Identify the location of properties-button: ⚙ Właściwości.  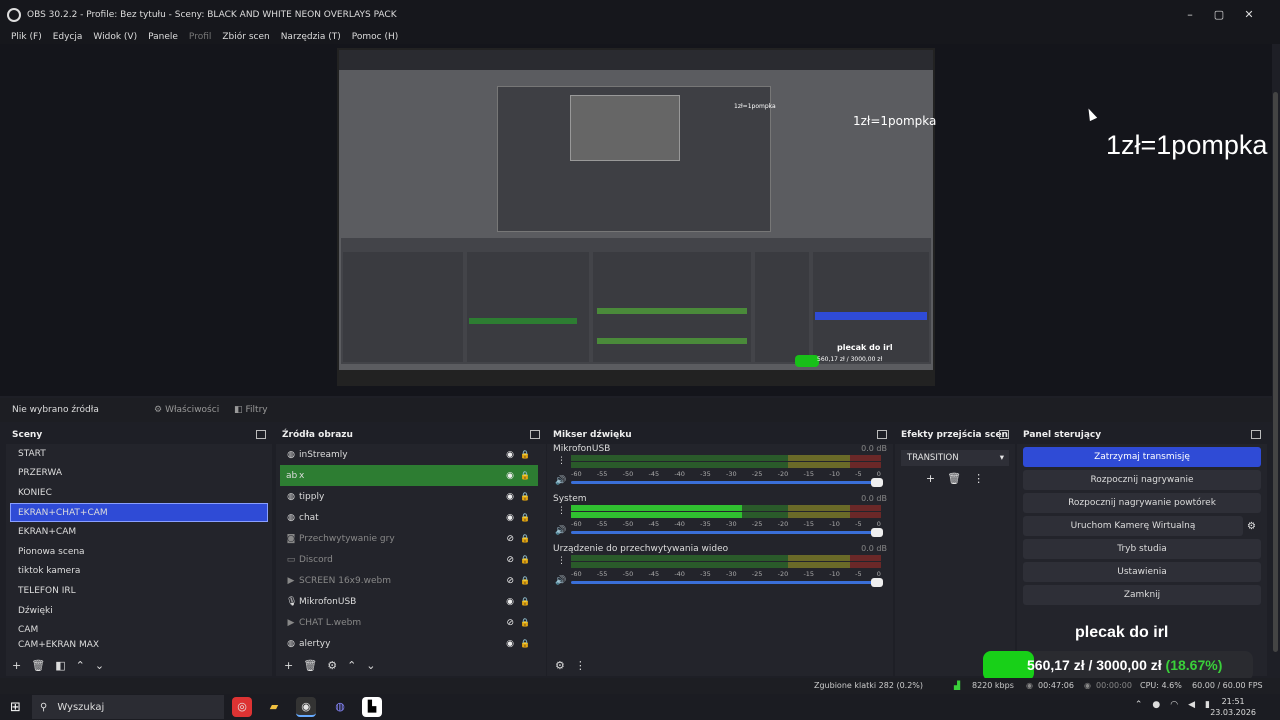
(186, 410).